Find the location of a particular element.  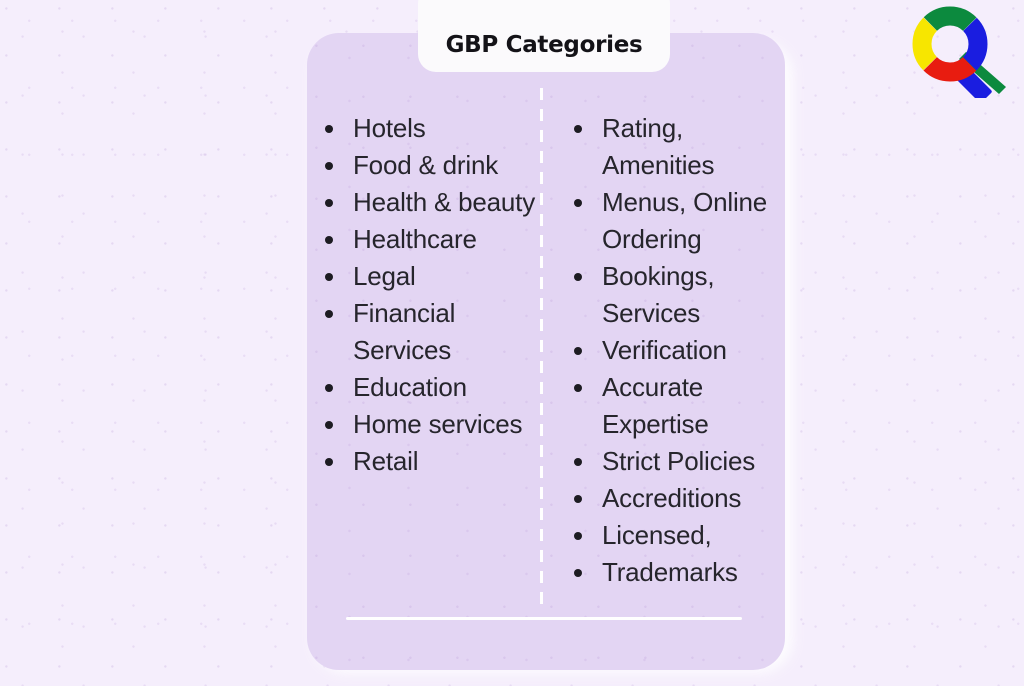

list-item: Strict Policies is located at coordinates (676, 461).